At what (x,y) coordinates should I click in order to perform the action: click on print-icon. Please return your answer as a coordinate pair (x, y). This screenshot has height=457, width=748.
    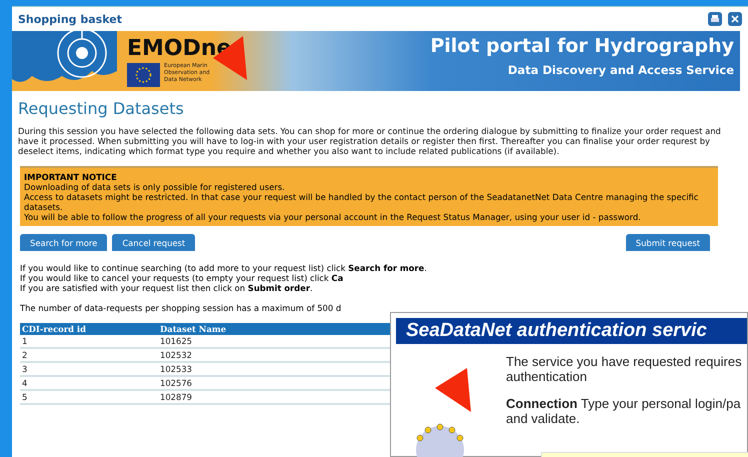
    Looking at the image, I should click on (715, 19).